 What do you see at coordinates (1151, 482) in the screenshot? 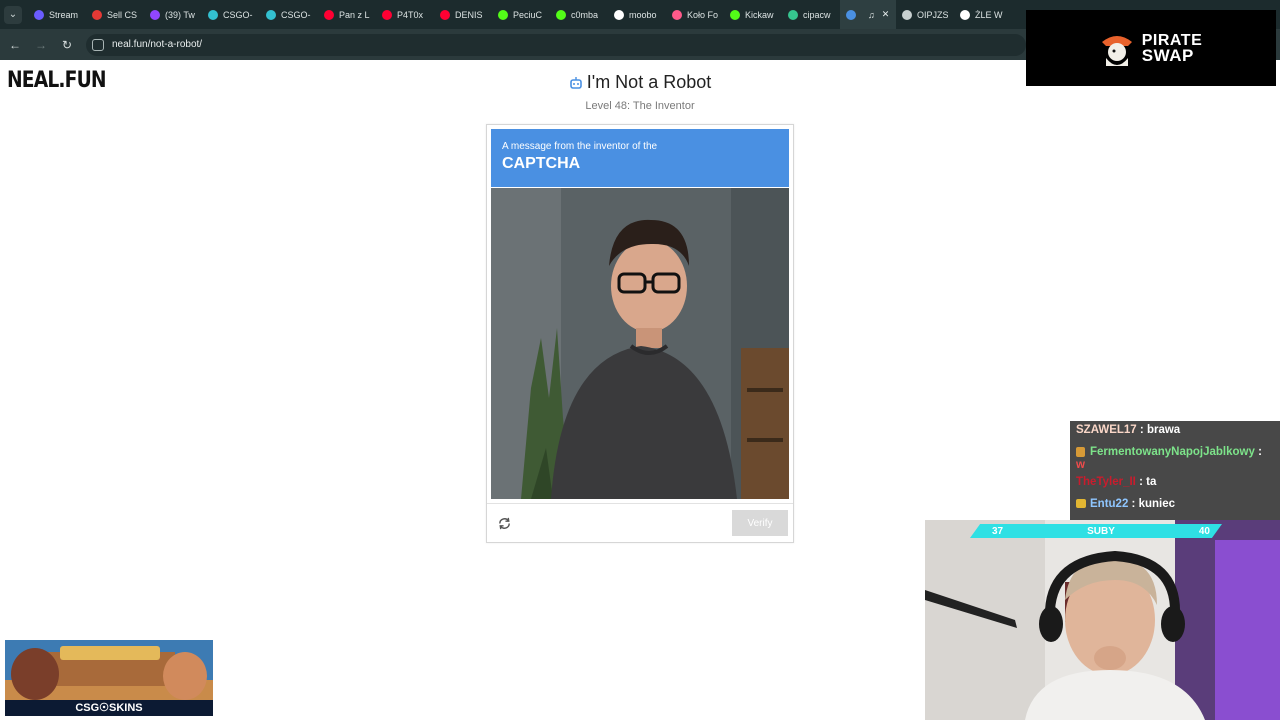
I see `chat-text: ta` at bounding box center [1151, 482].